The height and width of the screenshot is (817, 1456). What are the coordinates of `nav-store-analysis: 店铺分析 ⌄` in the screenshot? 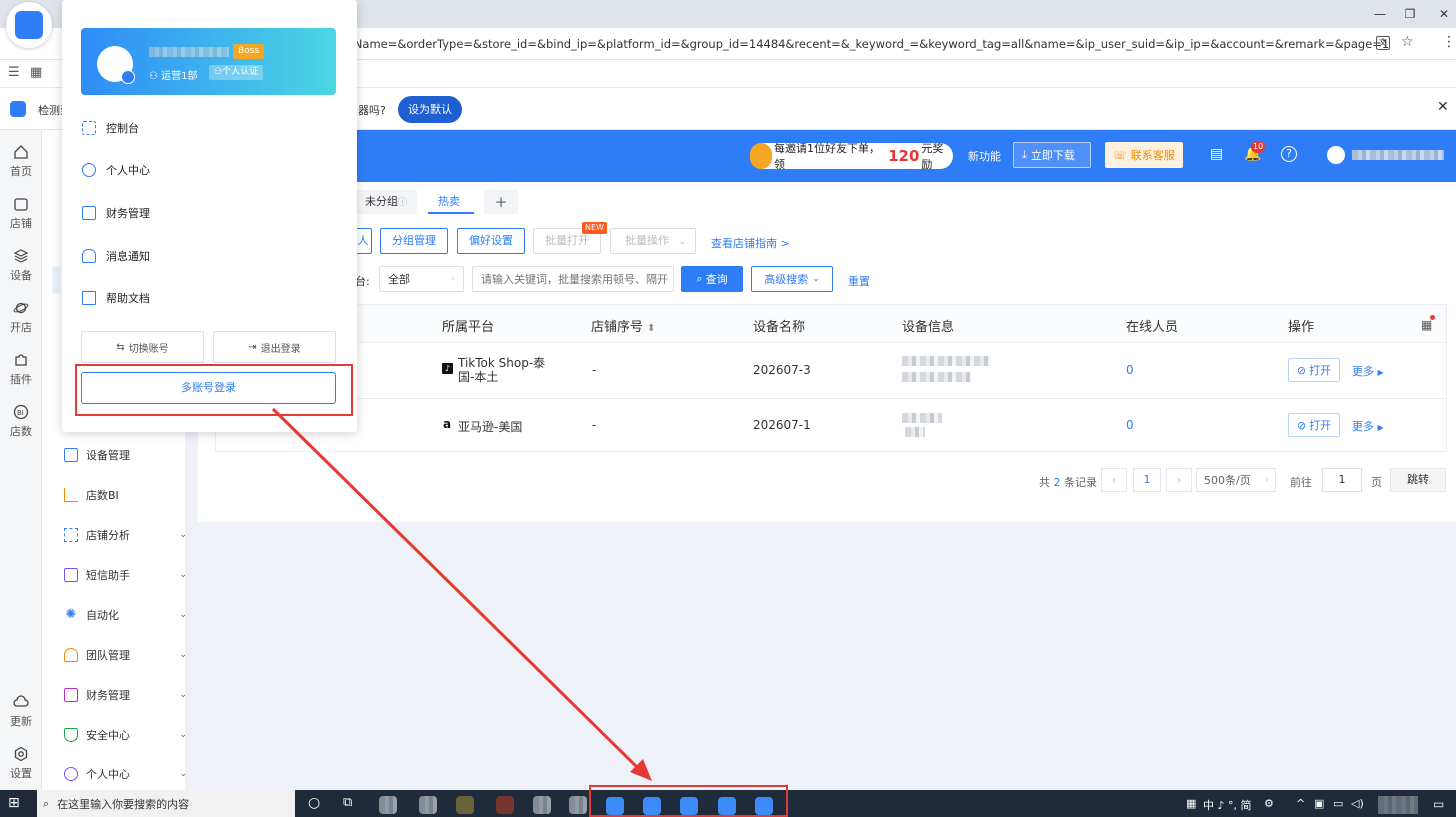 It's located at (136, 535).